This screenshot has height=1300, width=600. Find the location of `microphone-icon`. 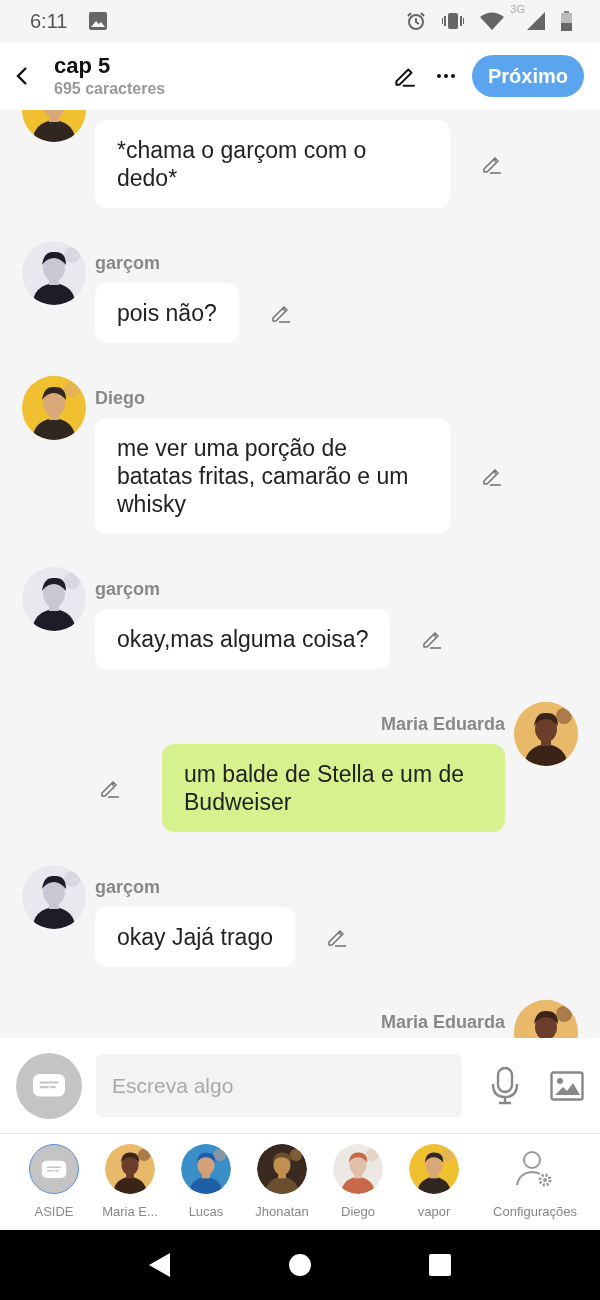

microphone-icon is located at coordinates (505, 1085).